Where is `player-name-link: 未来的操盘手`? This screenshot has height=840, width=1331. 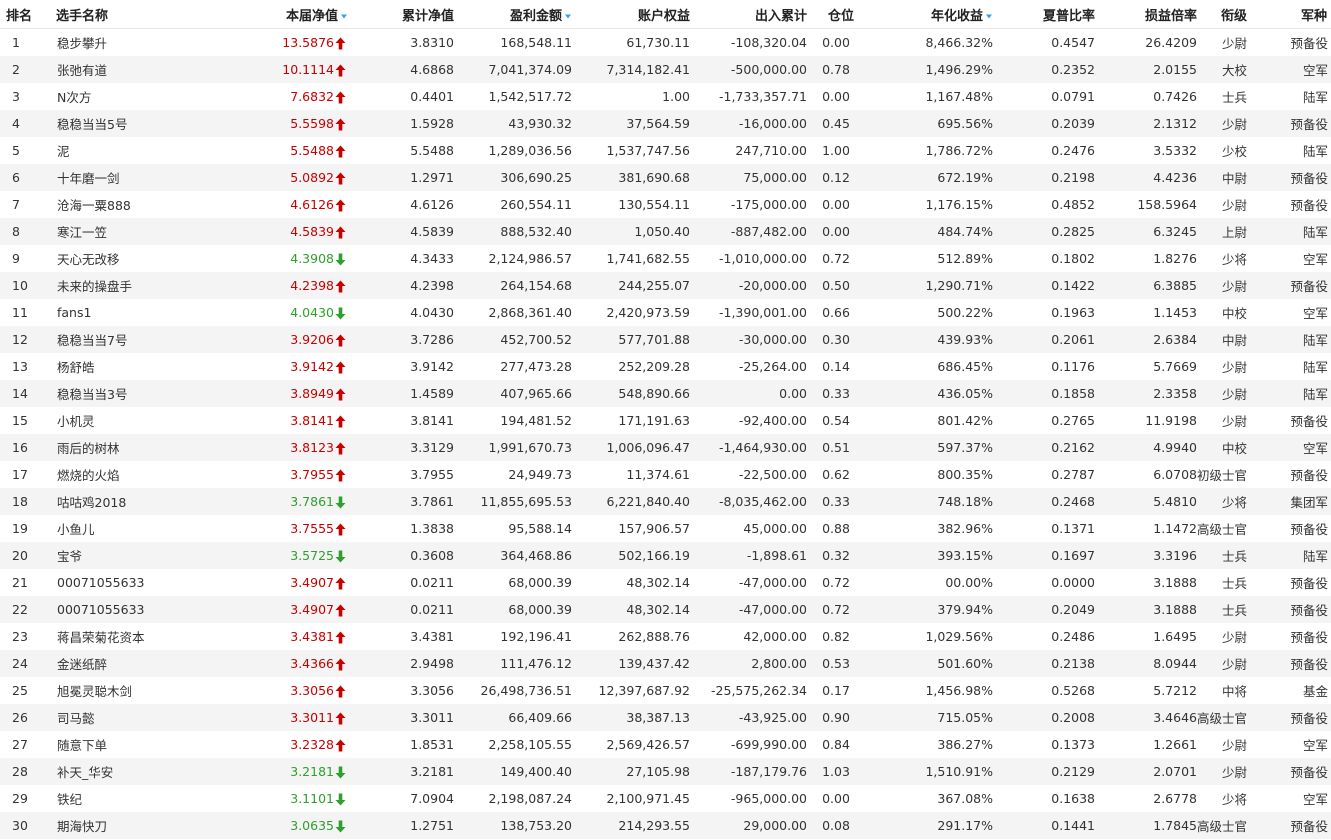
player-name-link: 未来的操盘手 is located at coordinates (141, 285).